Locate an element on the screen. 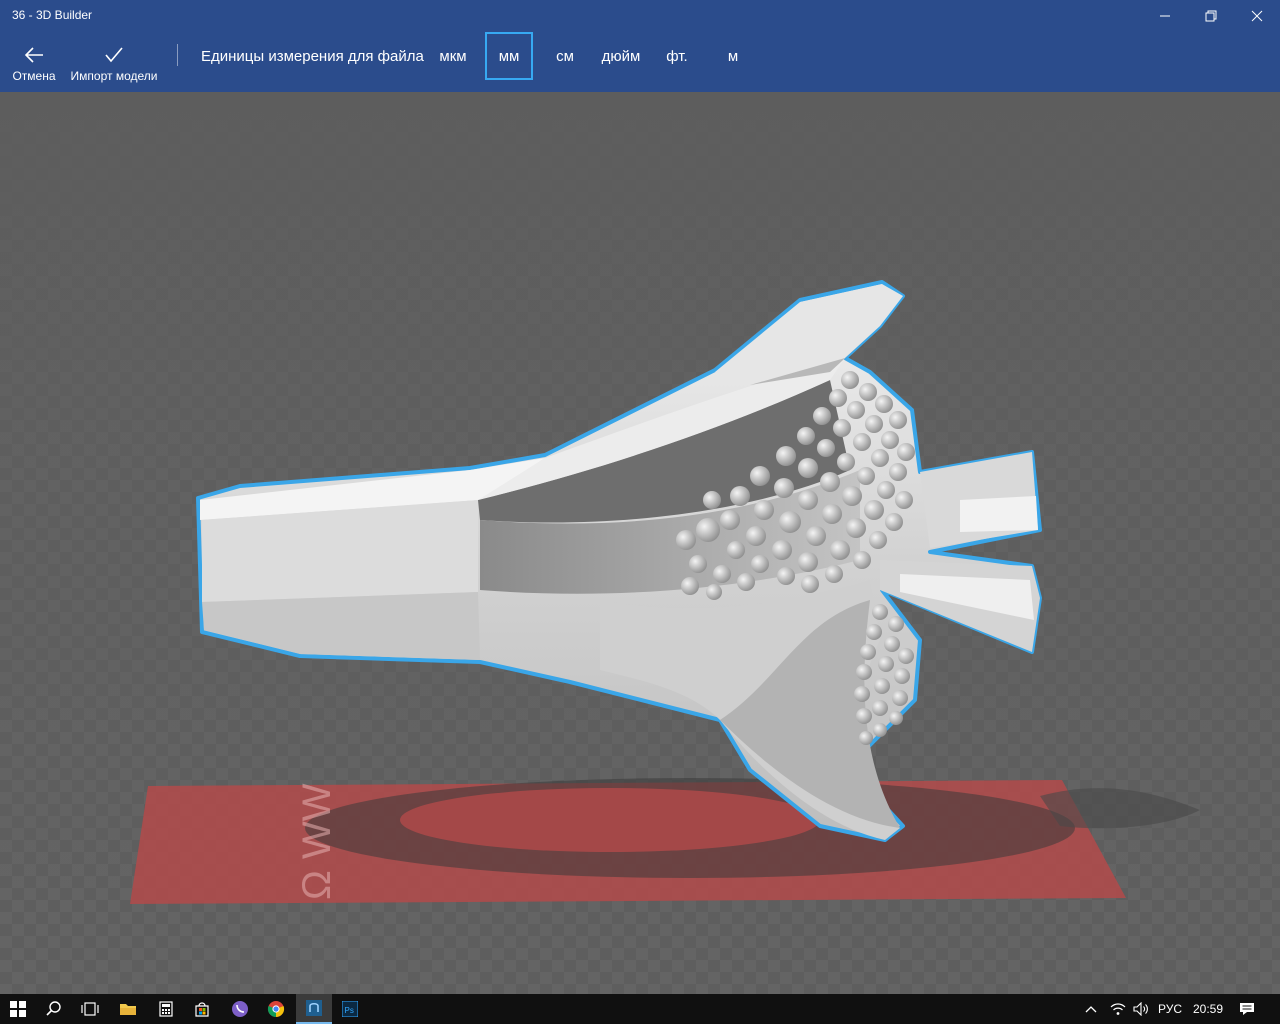 Image resolution: width=1280 pixels, height=1024 pixels. close-icon is located at coordinates (1257, 16).